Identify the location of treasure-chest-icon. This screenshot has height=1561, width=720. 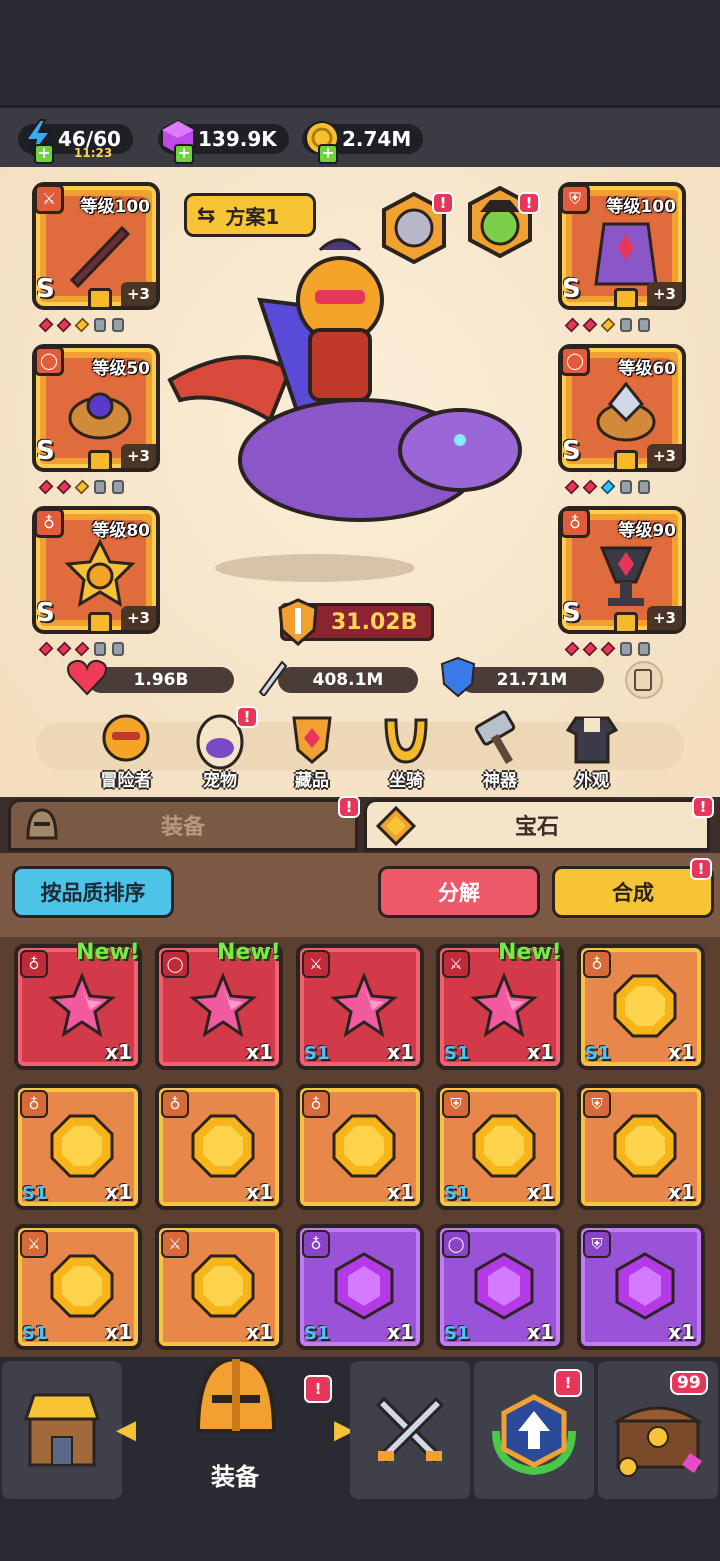
(658, 1441).